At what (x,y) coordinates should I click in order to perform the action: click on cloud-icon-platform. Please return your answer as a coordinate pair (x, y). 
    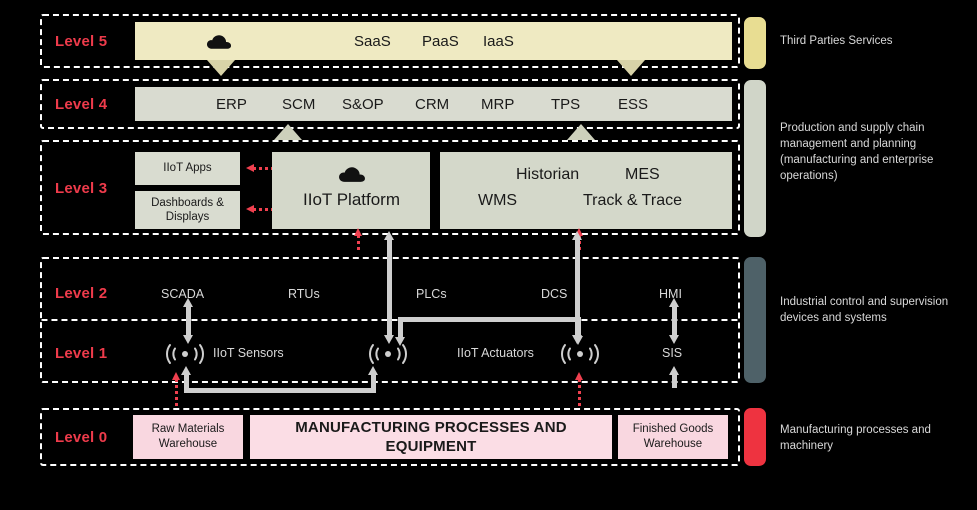
    Looking at the image, I should click on (352, 174).